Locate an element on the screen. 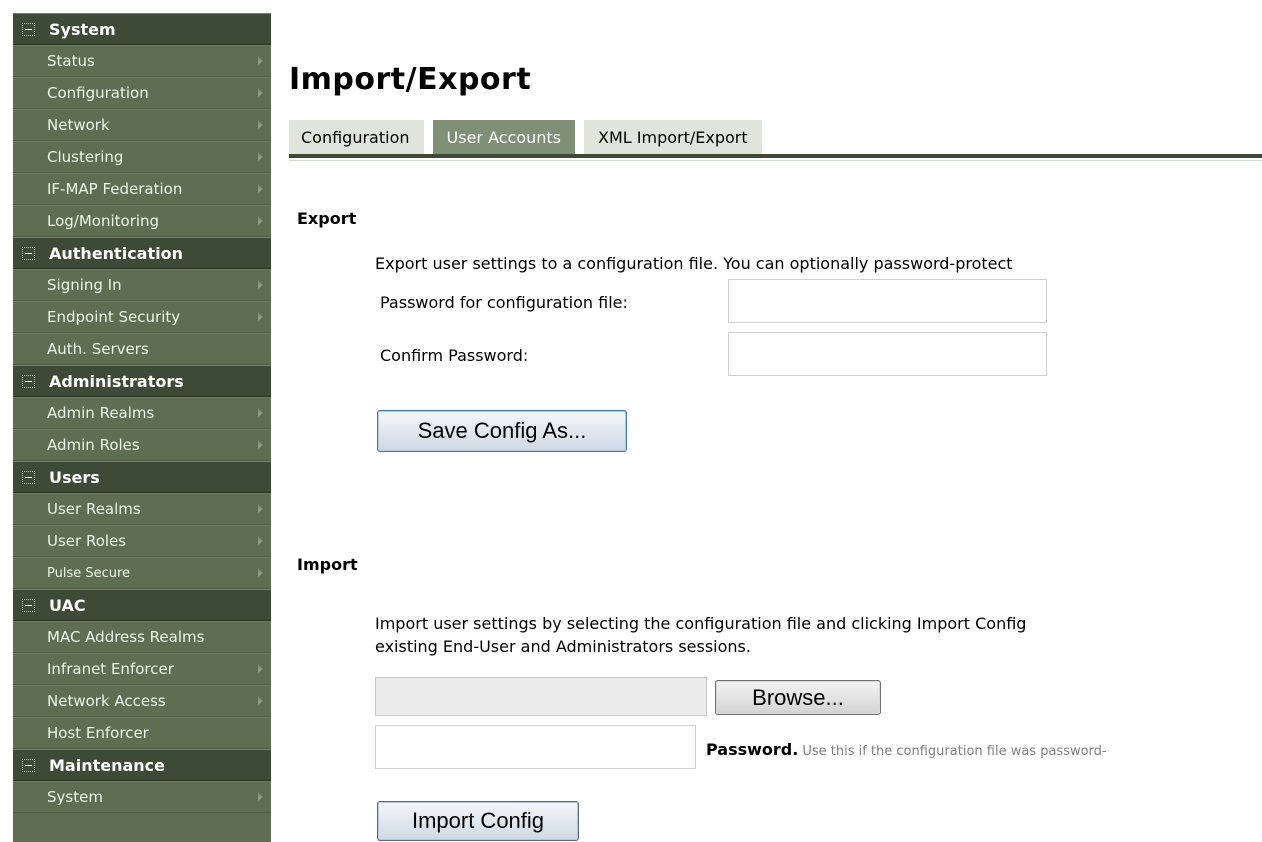  sidebar-item-label: Clustering is located at coordinates (85, 157).